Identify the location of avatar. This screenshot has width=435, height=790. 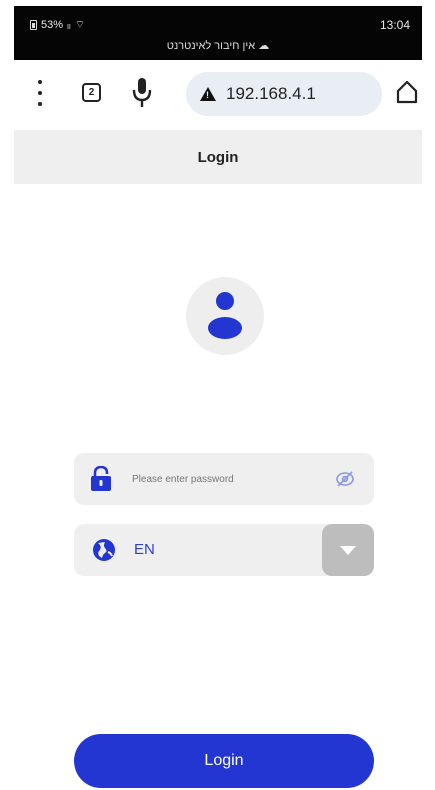
(225, 316).